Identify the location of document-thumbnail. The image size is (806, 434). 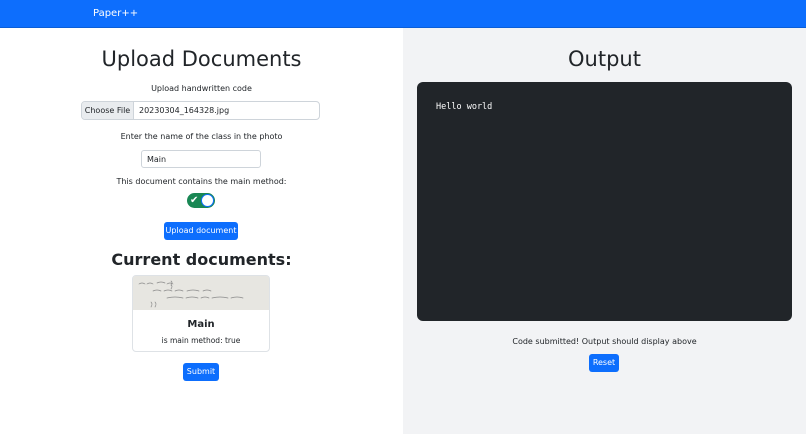
(201, 293).